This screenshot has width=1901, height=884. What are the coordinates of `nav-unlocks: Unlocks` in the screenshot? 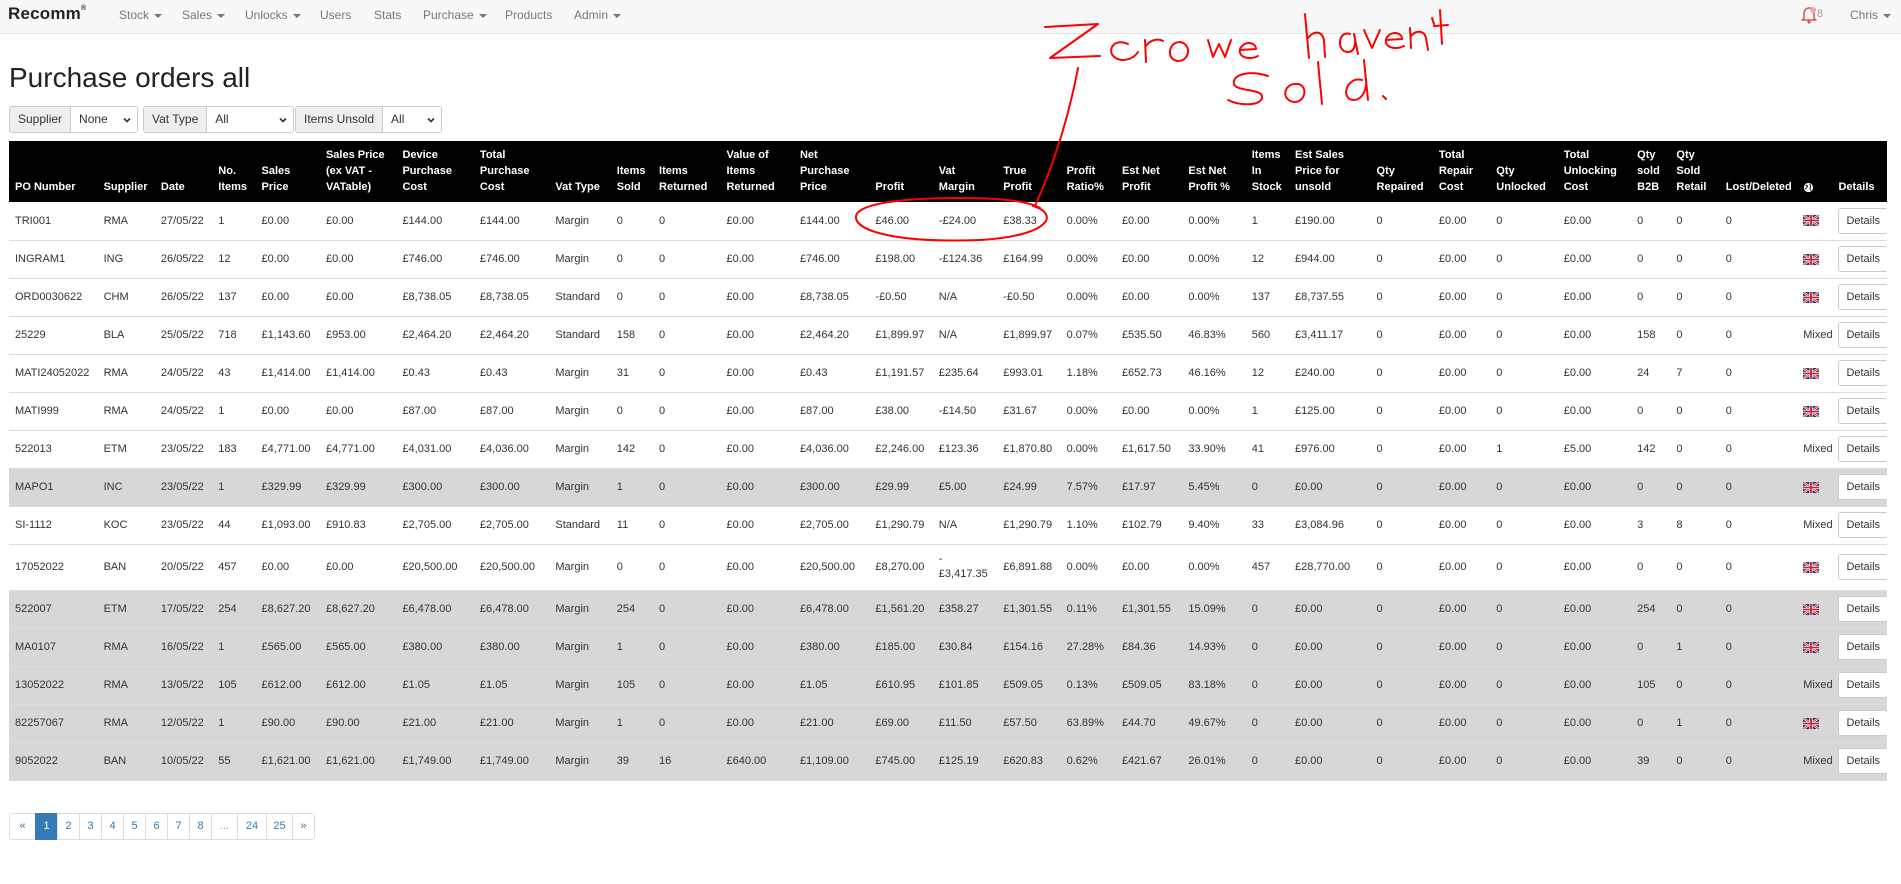 It's located at (273, 15).